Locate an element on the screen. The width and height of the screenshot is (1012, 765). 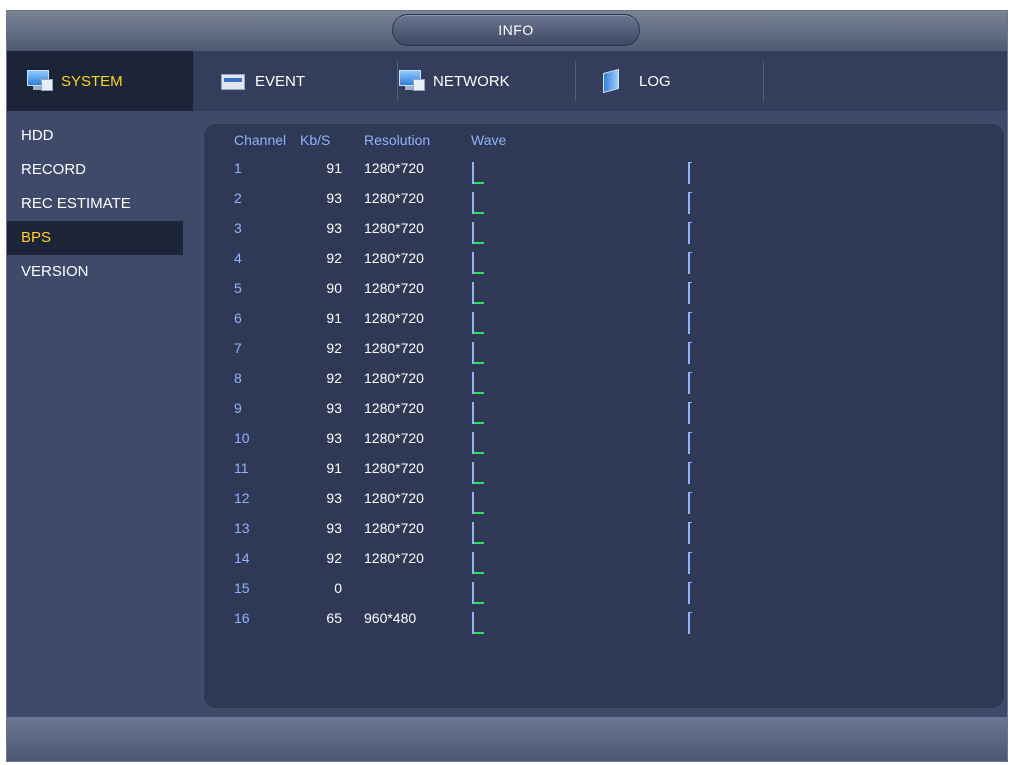
col-kbs-header: Kb/S is located at coordinates (315, 140).